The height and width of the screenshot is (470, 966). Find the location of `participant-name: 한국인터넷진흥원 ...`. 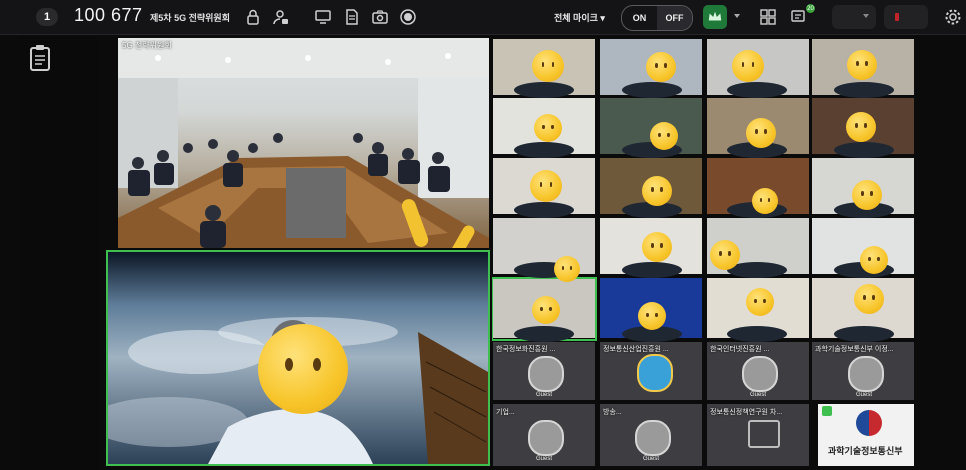

participant-name: 한국인터넷진흥원 ... is located at coordinates (740, 349).